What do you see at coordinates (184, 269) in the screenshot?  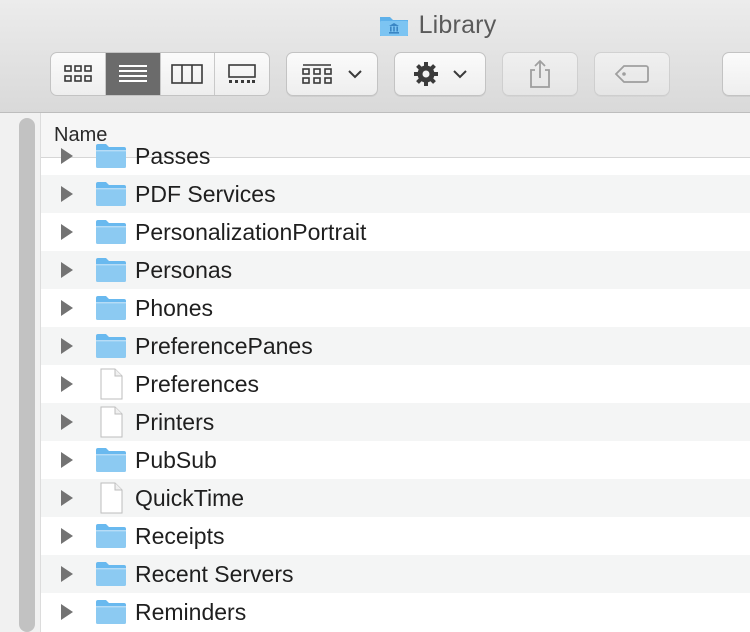 I see `list-item-label: Personas` at bounding box center [184, 269].